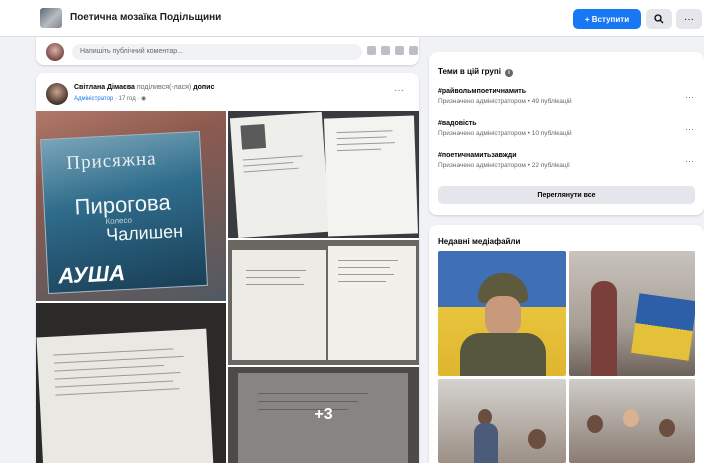 Image resolution: width=704 pixels, height=463 pixels. Describe the element at coordinates (604, 328) in the screenshot. I see `person-shape` at that location.